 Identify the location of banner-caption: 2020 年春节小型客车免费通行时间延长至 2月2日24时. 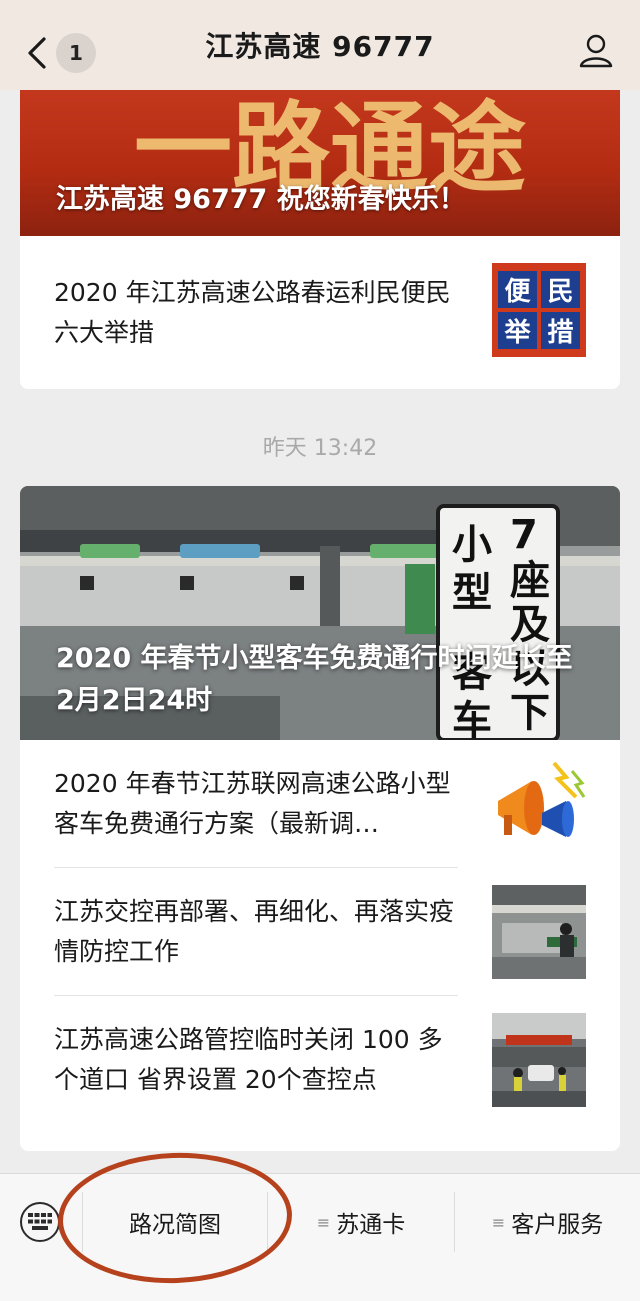
(314, 679).